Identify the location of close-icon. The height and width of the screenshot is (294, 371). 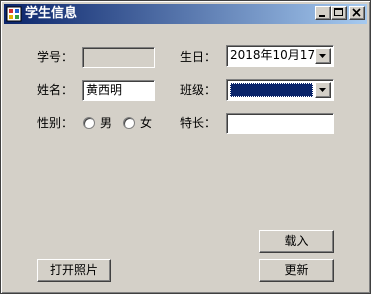
(356, 12).